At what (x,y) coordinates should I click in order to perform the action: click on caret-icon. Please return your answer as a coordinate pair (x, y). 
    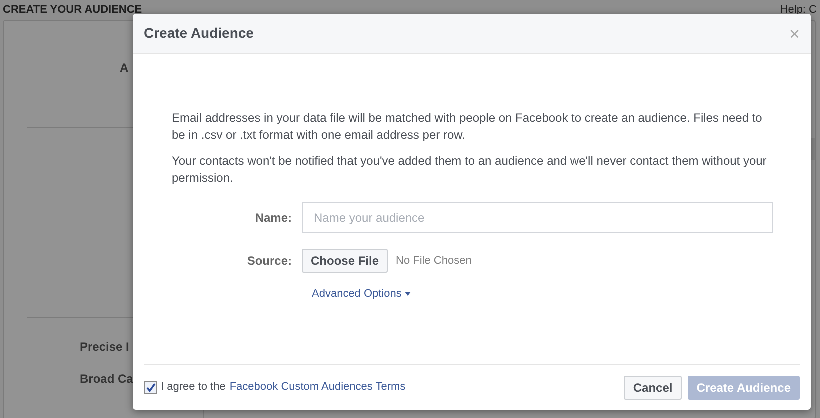
    Looking at the image, I should click on (407, 294).